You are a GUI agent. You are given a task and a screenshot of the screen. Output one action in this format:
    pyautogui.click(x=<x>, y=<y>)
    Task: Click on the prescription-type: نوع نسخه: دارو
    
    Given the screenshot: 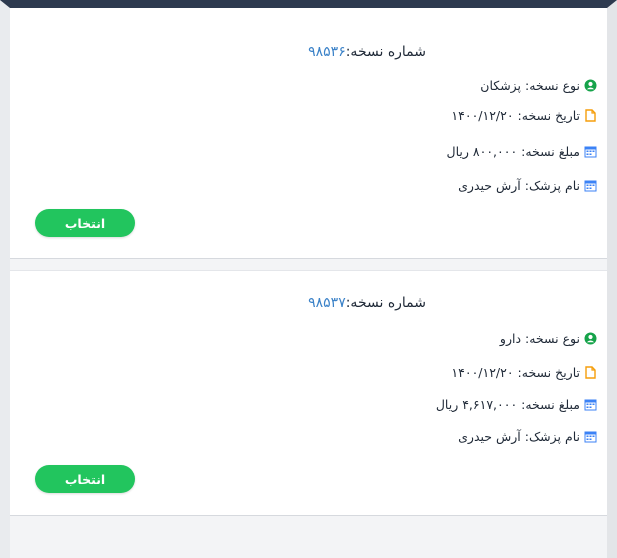 What is the action you would take?
    pyautogui.click(x=539, y=338)
    